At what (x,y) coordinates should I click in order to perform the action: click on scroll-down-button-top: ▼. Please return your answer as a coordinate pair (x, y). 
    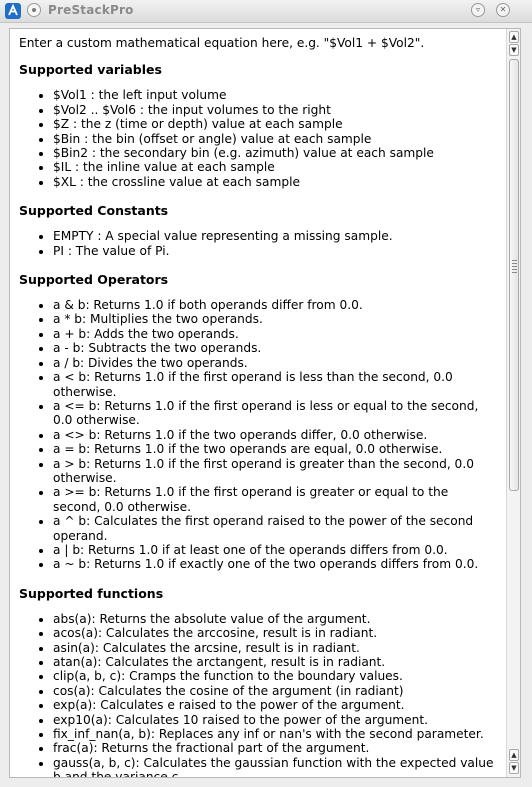
    Looking at the image, I should click on (514, 50).